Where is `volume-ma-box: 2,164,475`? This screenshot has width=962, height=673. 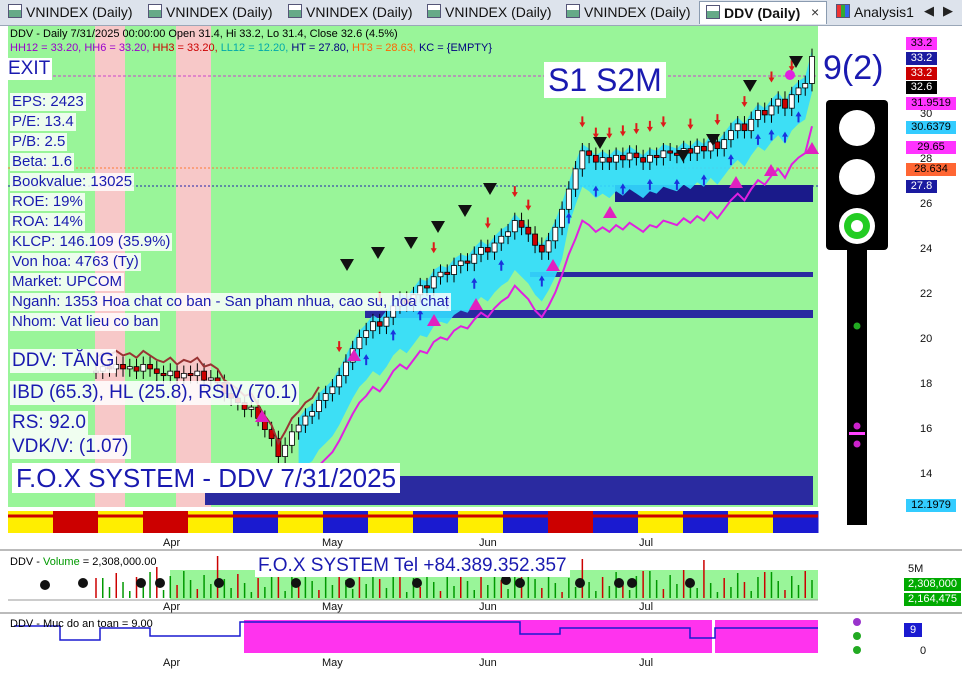 volume-ma-box: 2,164,475 is located at coordinates (932, 599).